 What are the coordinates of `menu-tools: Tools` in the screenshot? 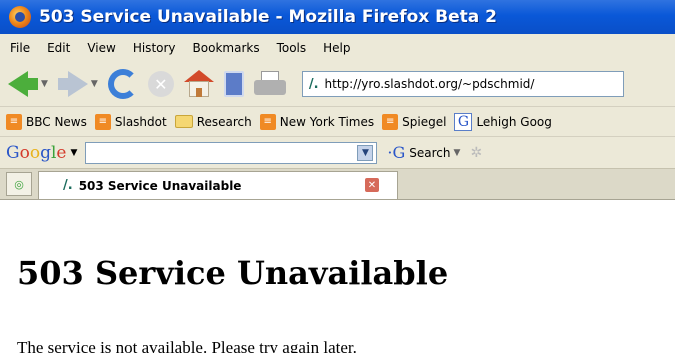 It's located at (292, 48).